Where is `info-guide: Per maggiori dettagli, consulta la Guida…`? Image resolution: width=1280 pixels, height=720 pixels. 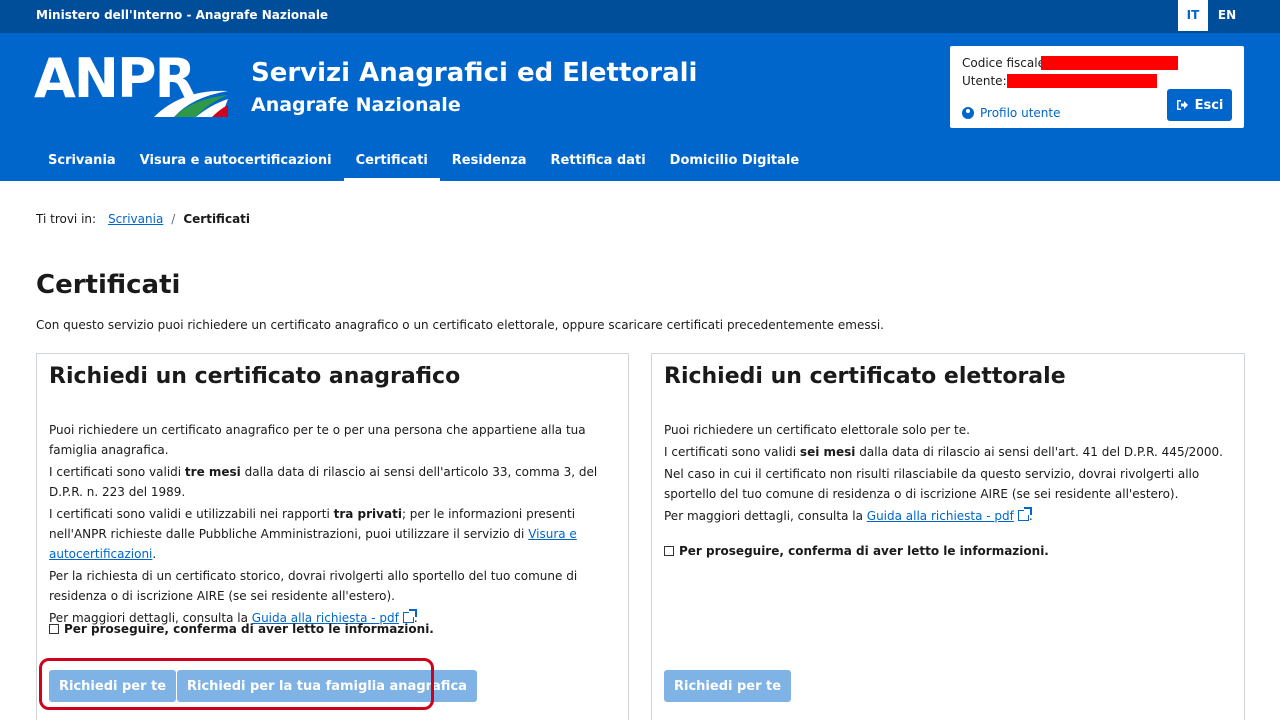
info-guide: Per maggiori dettagli, consulta la Guida… is located at coordinates (848, 515).